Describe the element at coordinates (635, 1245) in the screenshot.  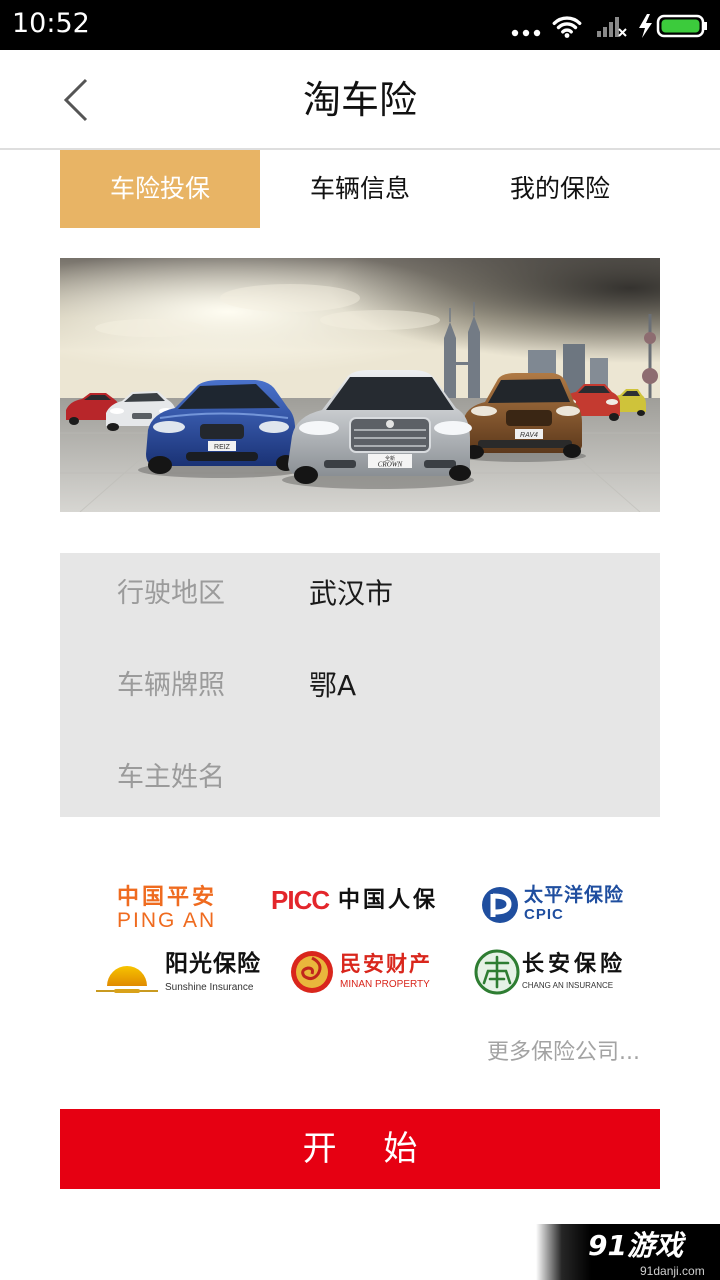
I see `watermark-logo: 91游戏` at that location.